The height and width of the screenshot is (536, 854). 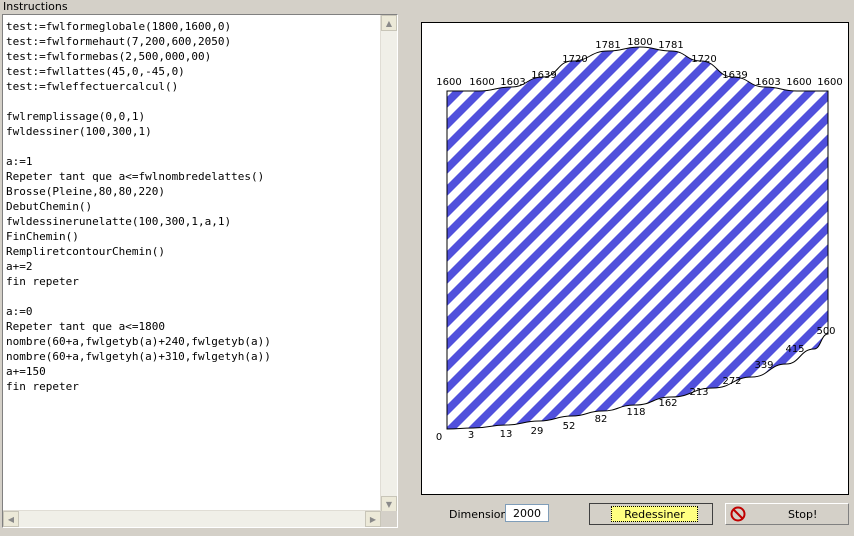 I want to click on chevron-up-icon: ▲, so click(x=389, y=23).